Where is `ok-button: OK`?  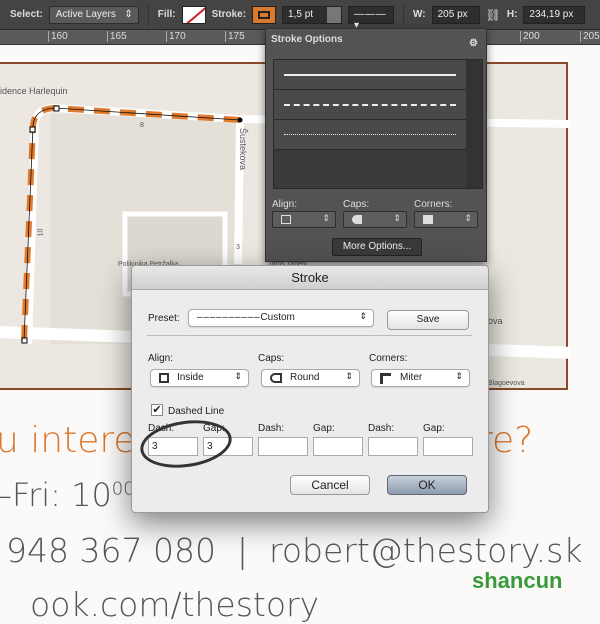
ok-button: OK is located at coordinates (427, 485).